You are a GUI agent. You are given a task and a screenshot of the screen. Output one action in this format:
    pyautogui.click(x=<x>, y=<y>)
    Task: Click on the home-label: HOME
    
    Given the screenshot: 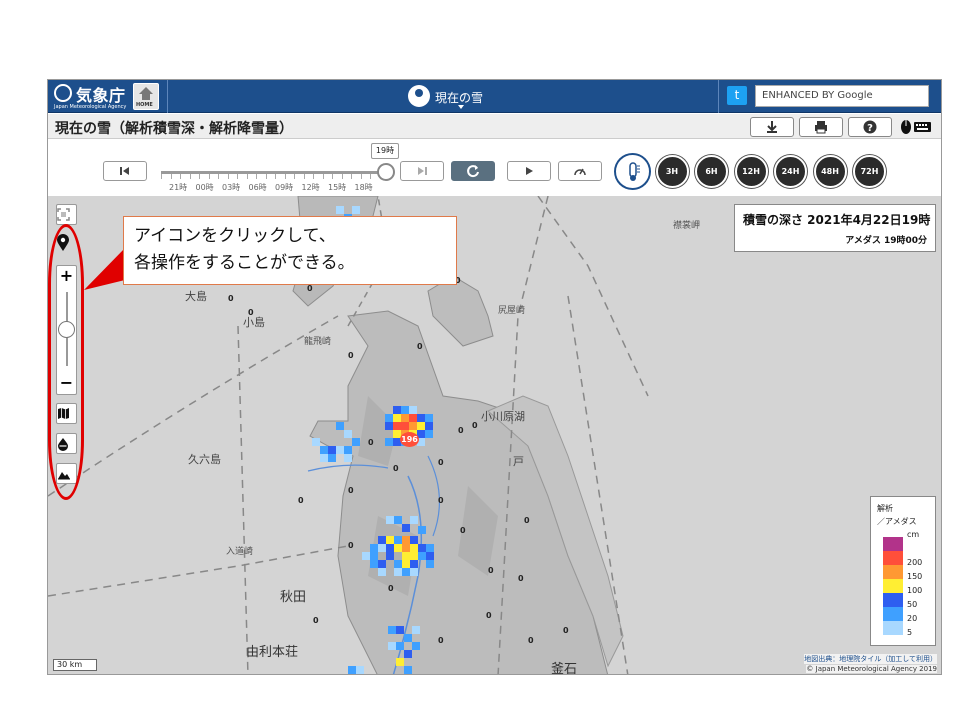 What is the action you would take?
    pyautogui.click(x=144, y=105)
    